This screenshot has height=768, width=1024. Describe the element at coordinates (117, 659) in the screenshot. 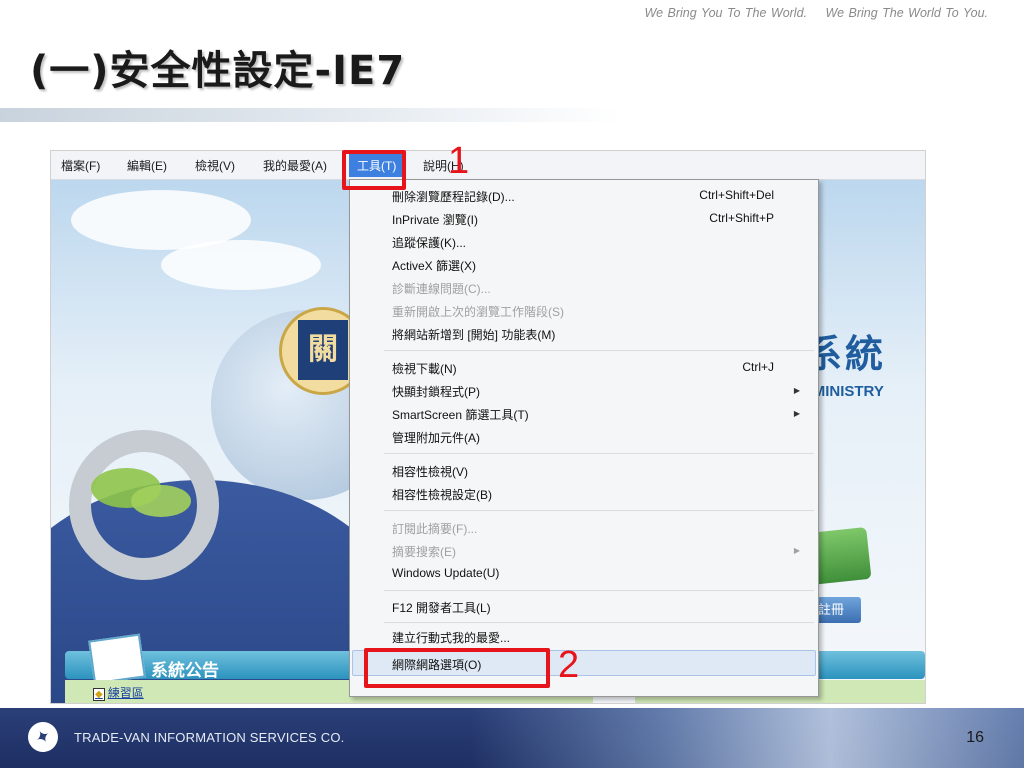

I see `announcement-icon` at that location.